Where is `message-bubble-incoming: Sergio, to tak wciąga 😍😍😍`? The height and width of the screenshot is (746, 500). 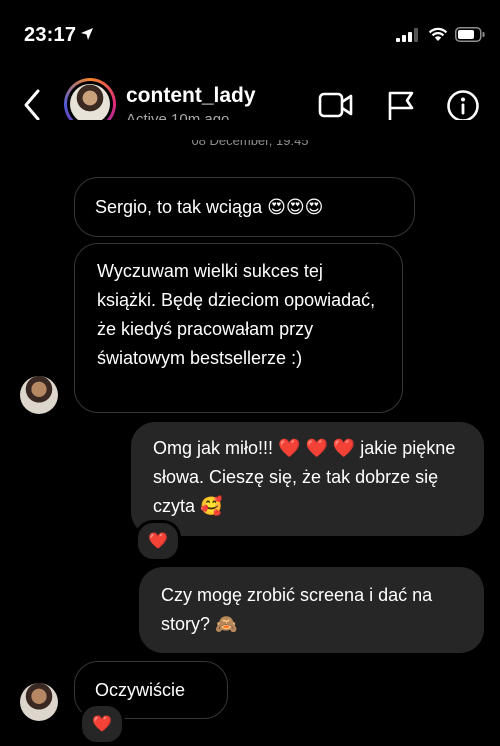
message-bubble-incoming: Sergio, to tak wciąga 😍😍😍 is located at coordinates (244, 207).